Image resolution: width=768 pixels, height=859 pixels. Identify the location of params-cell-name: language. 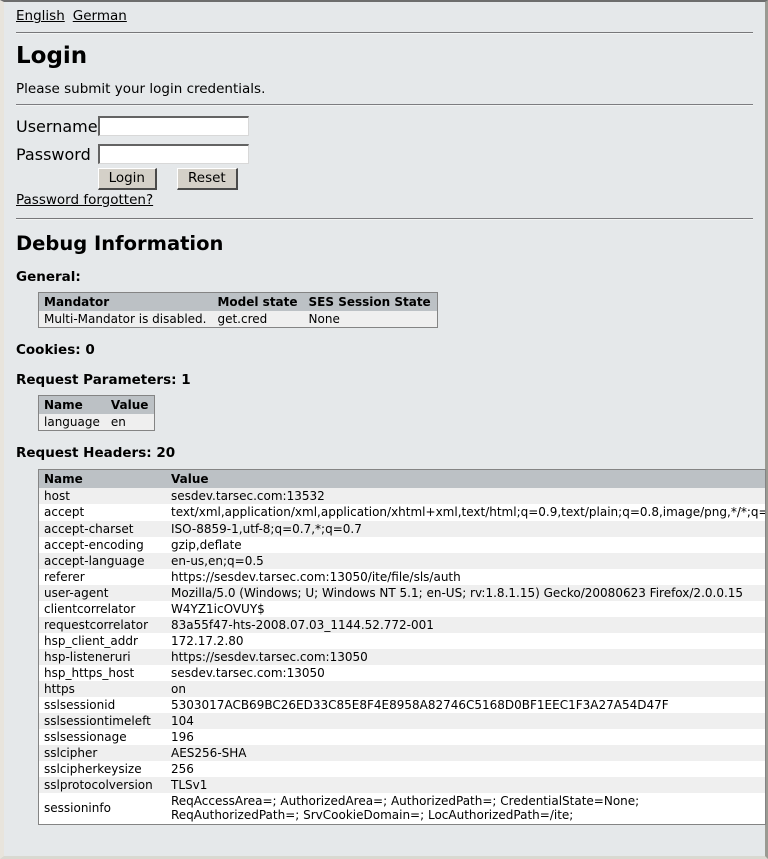
(72, 422).